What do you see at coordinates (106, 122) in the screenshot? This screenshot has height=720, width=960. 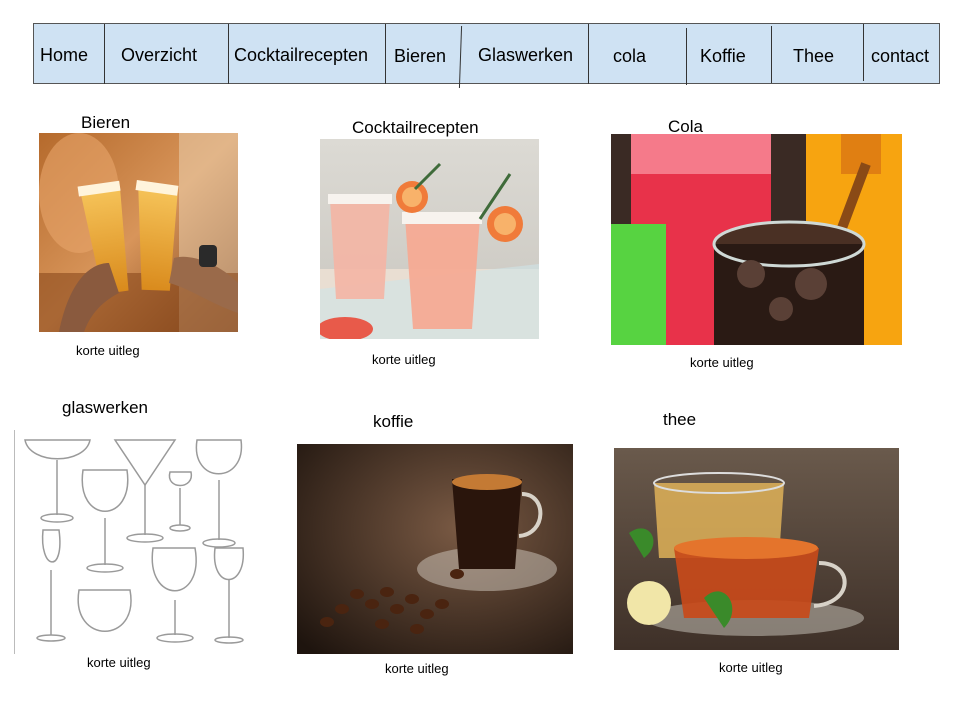 I see `card-title-bieren: Bieren` at bounding box center [106, 122].